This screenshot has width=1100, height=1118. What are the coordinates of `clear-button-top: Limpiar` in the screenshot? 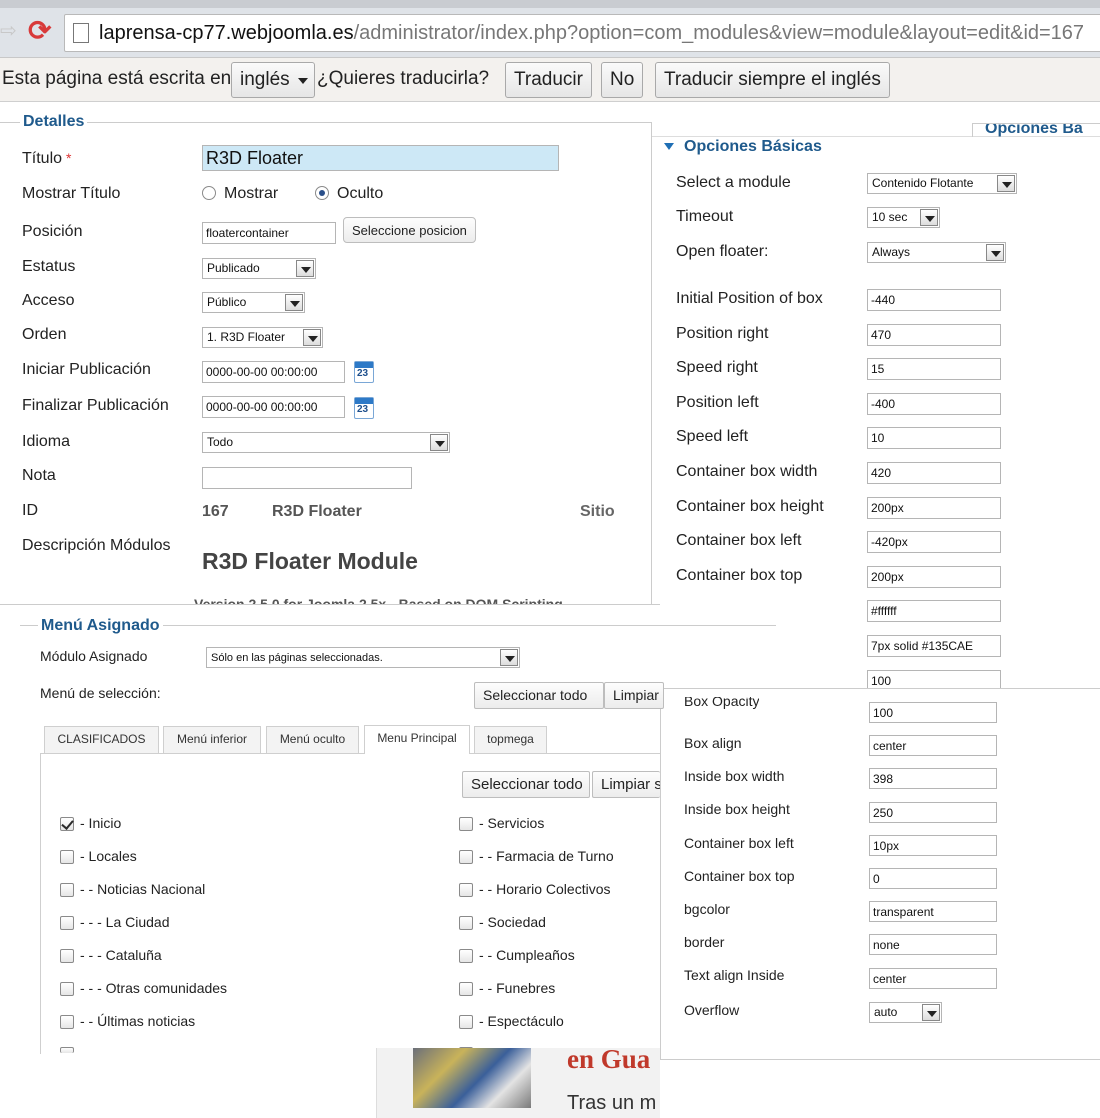 It's located at (634, 695).